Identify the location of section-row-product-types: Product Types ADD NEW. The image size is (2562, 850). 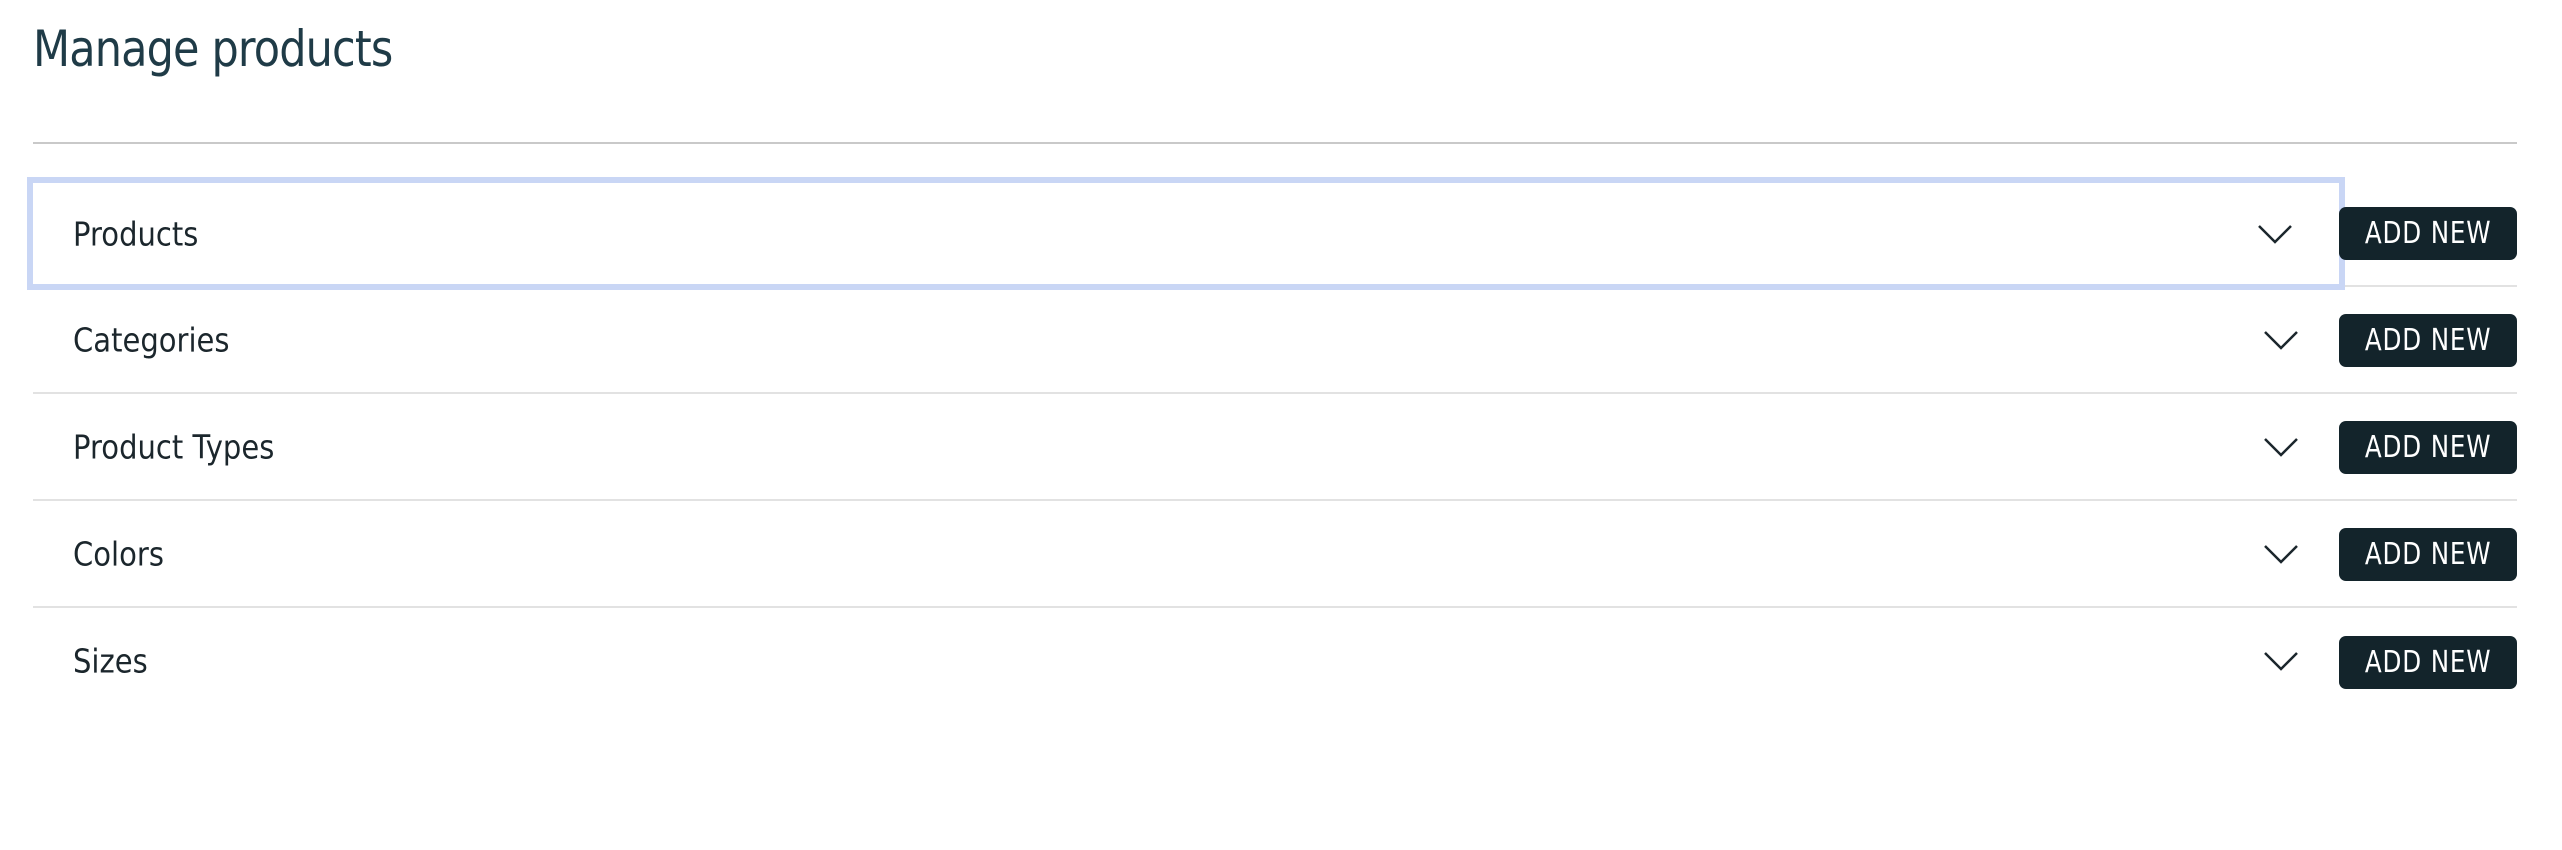
(1275, 447).